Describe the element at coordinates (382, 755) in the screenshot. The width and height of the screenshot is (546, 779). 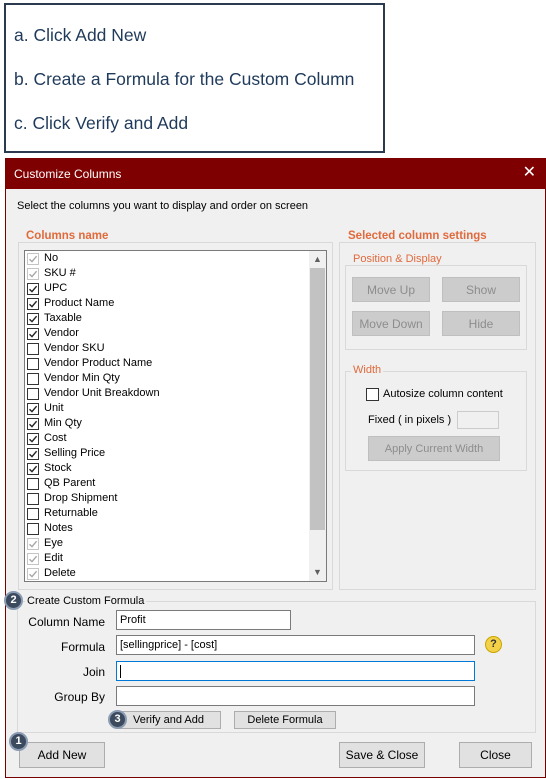
I see `save-close-button: Save & Close` at that location.